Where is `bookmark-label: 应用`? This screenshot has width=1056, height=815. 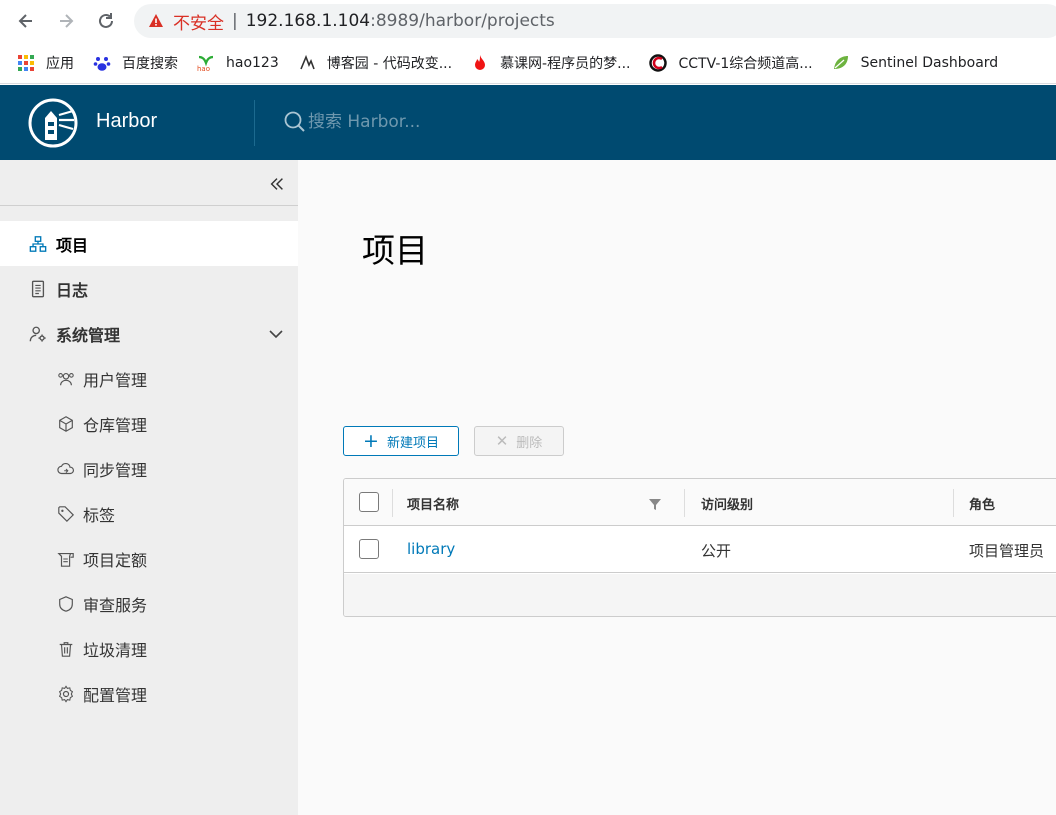 bookmark-label: 应用 is located at coordinates (60, 63).